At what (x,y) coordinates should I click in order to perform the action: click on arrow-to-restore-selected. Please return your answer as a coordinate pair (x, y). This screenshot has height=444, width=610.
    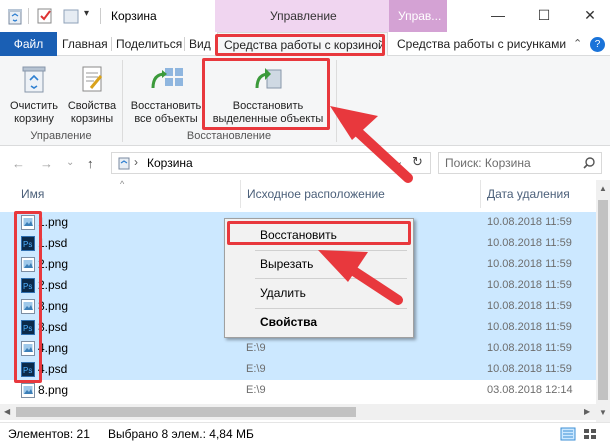
    Looking at the image, I should click on (371, 144).